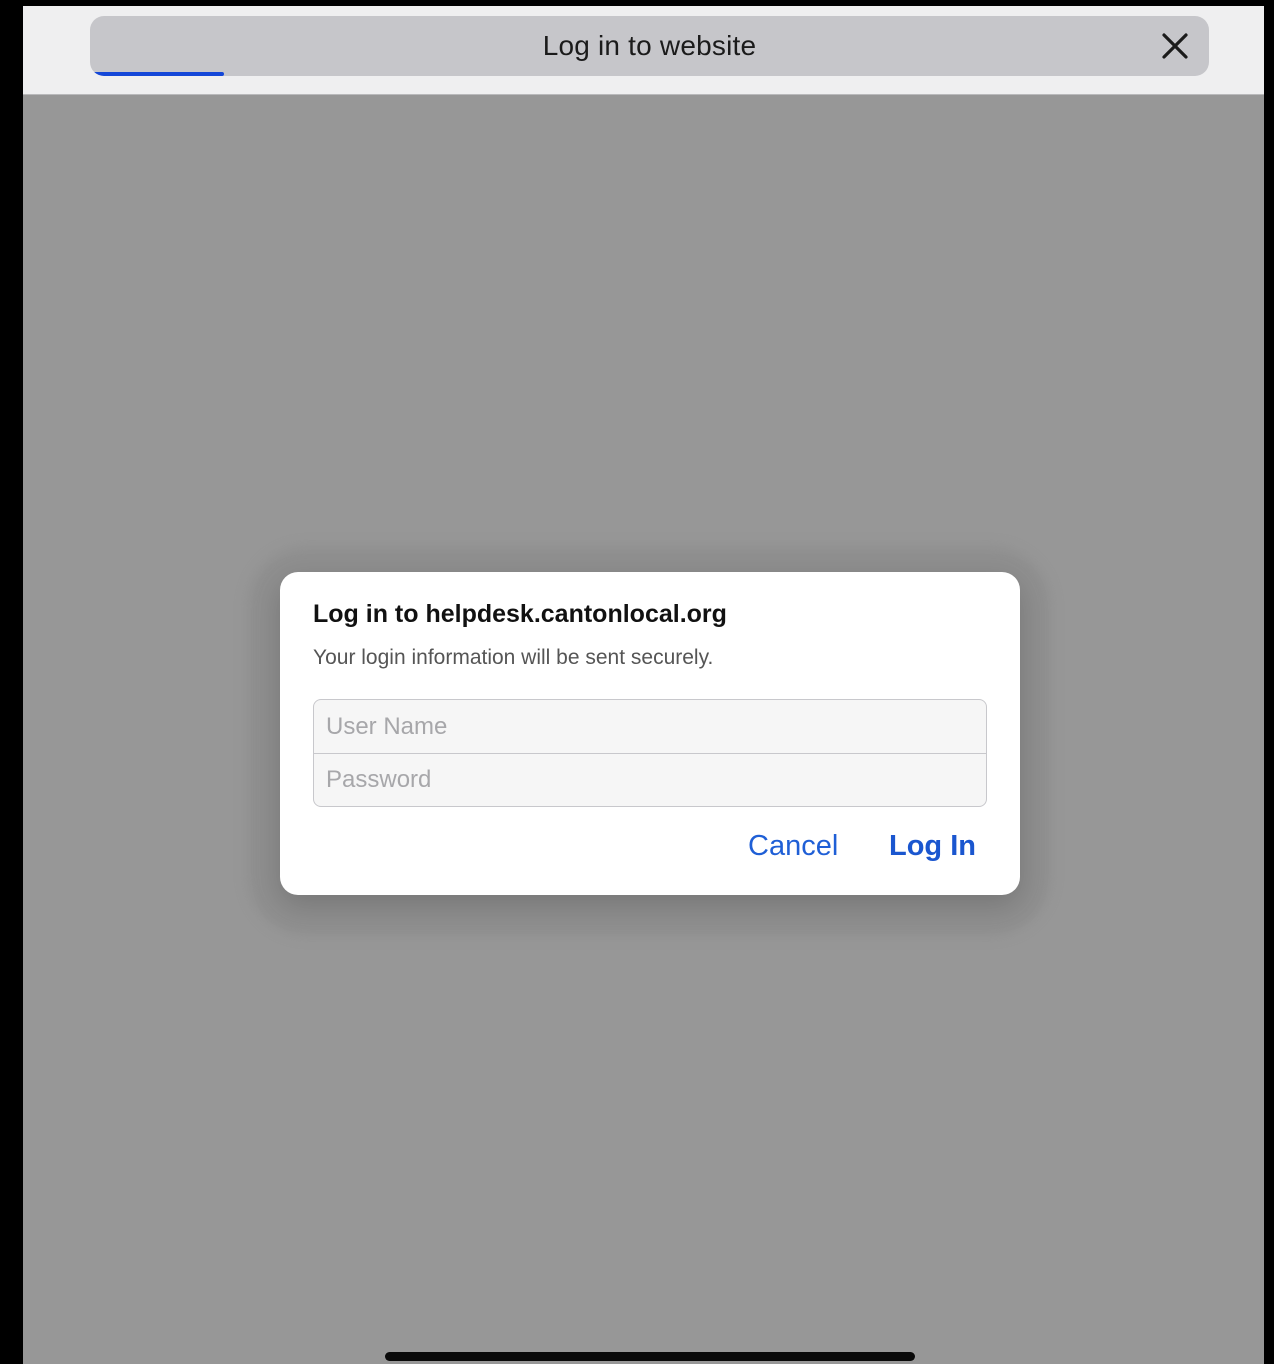 The width and height of the screenshot is (1274, 1364). Describe the element at coordinates (932, 846) in the screenshot. I see `log-in-button: Log In` at that location.